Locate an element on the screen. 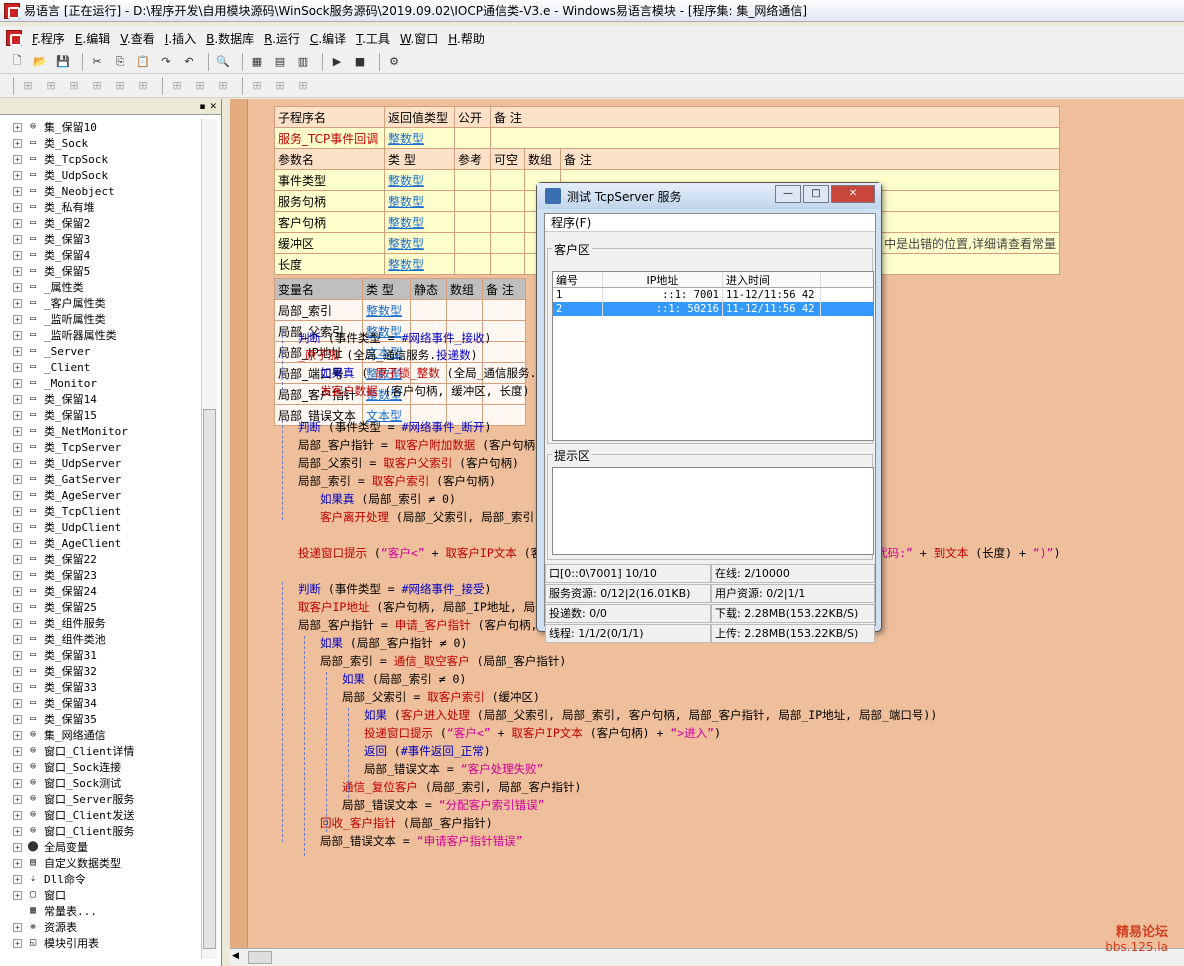 The height and width of the screenshot is (966, 1184). align-top-icon: ⊞ is located at coordinates (97, 86).